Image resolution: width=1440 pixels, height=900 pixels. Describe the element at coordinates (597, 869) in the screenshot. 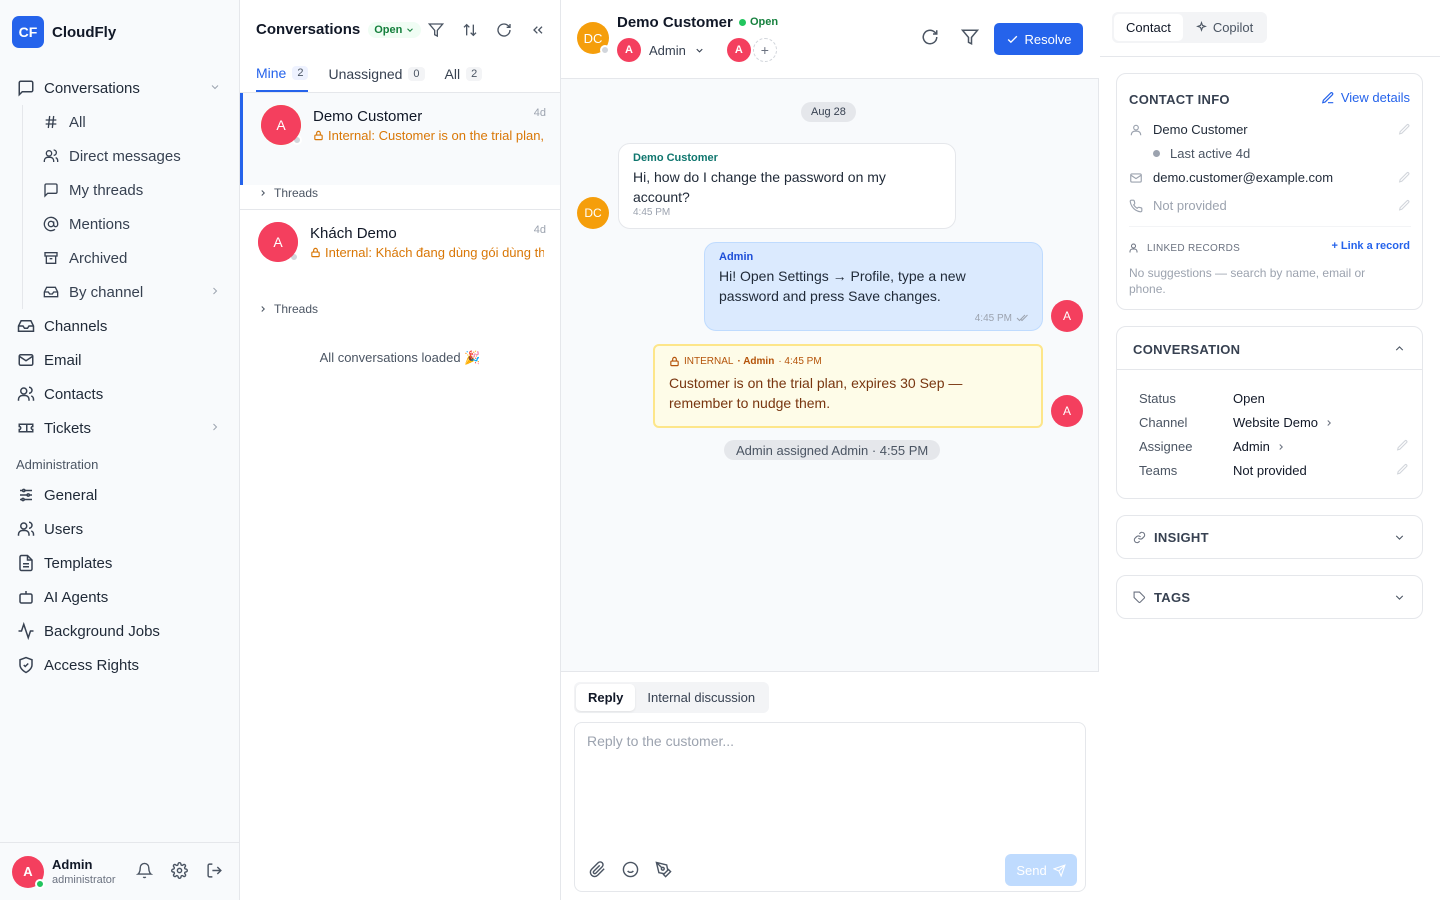

I see `paperclip-icon` at that location.